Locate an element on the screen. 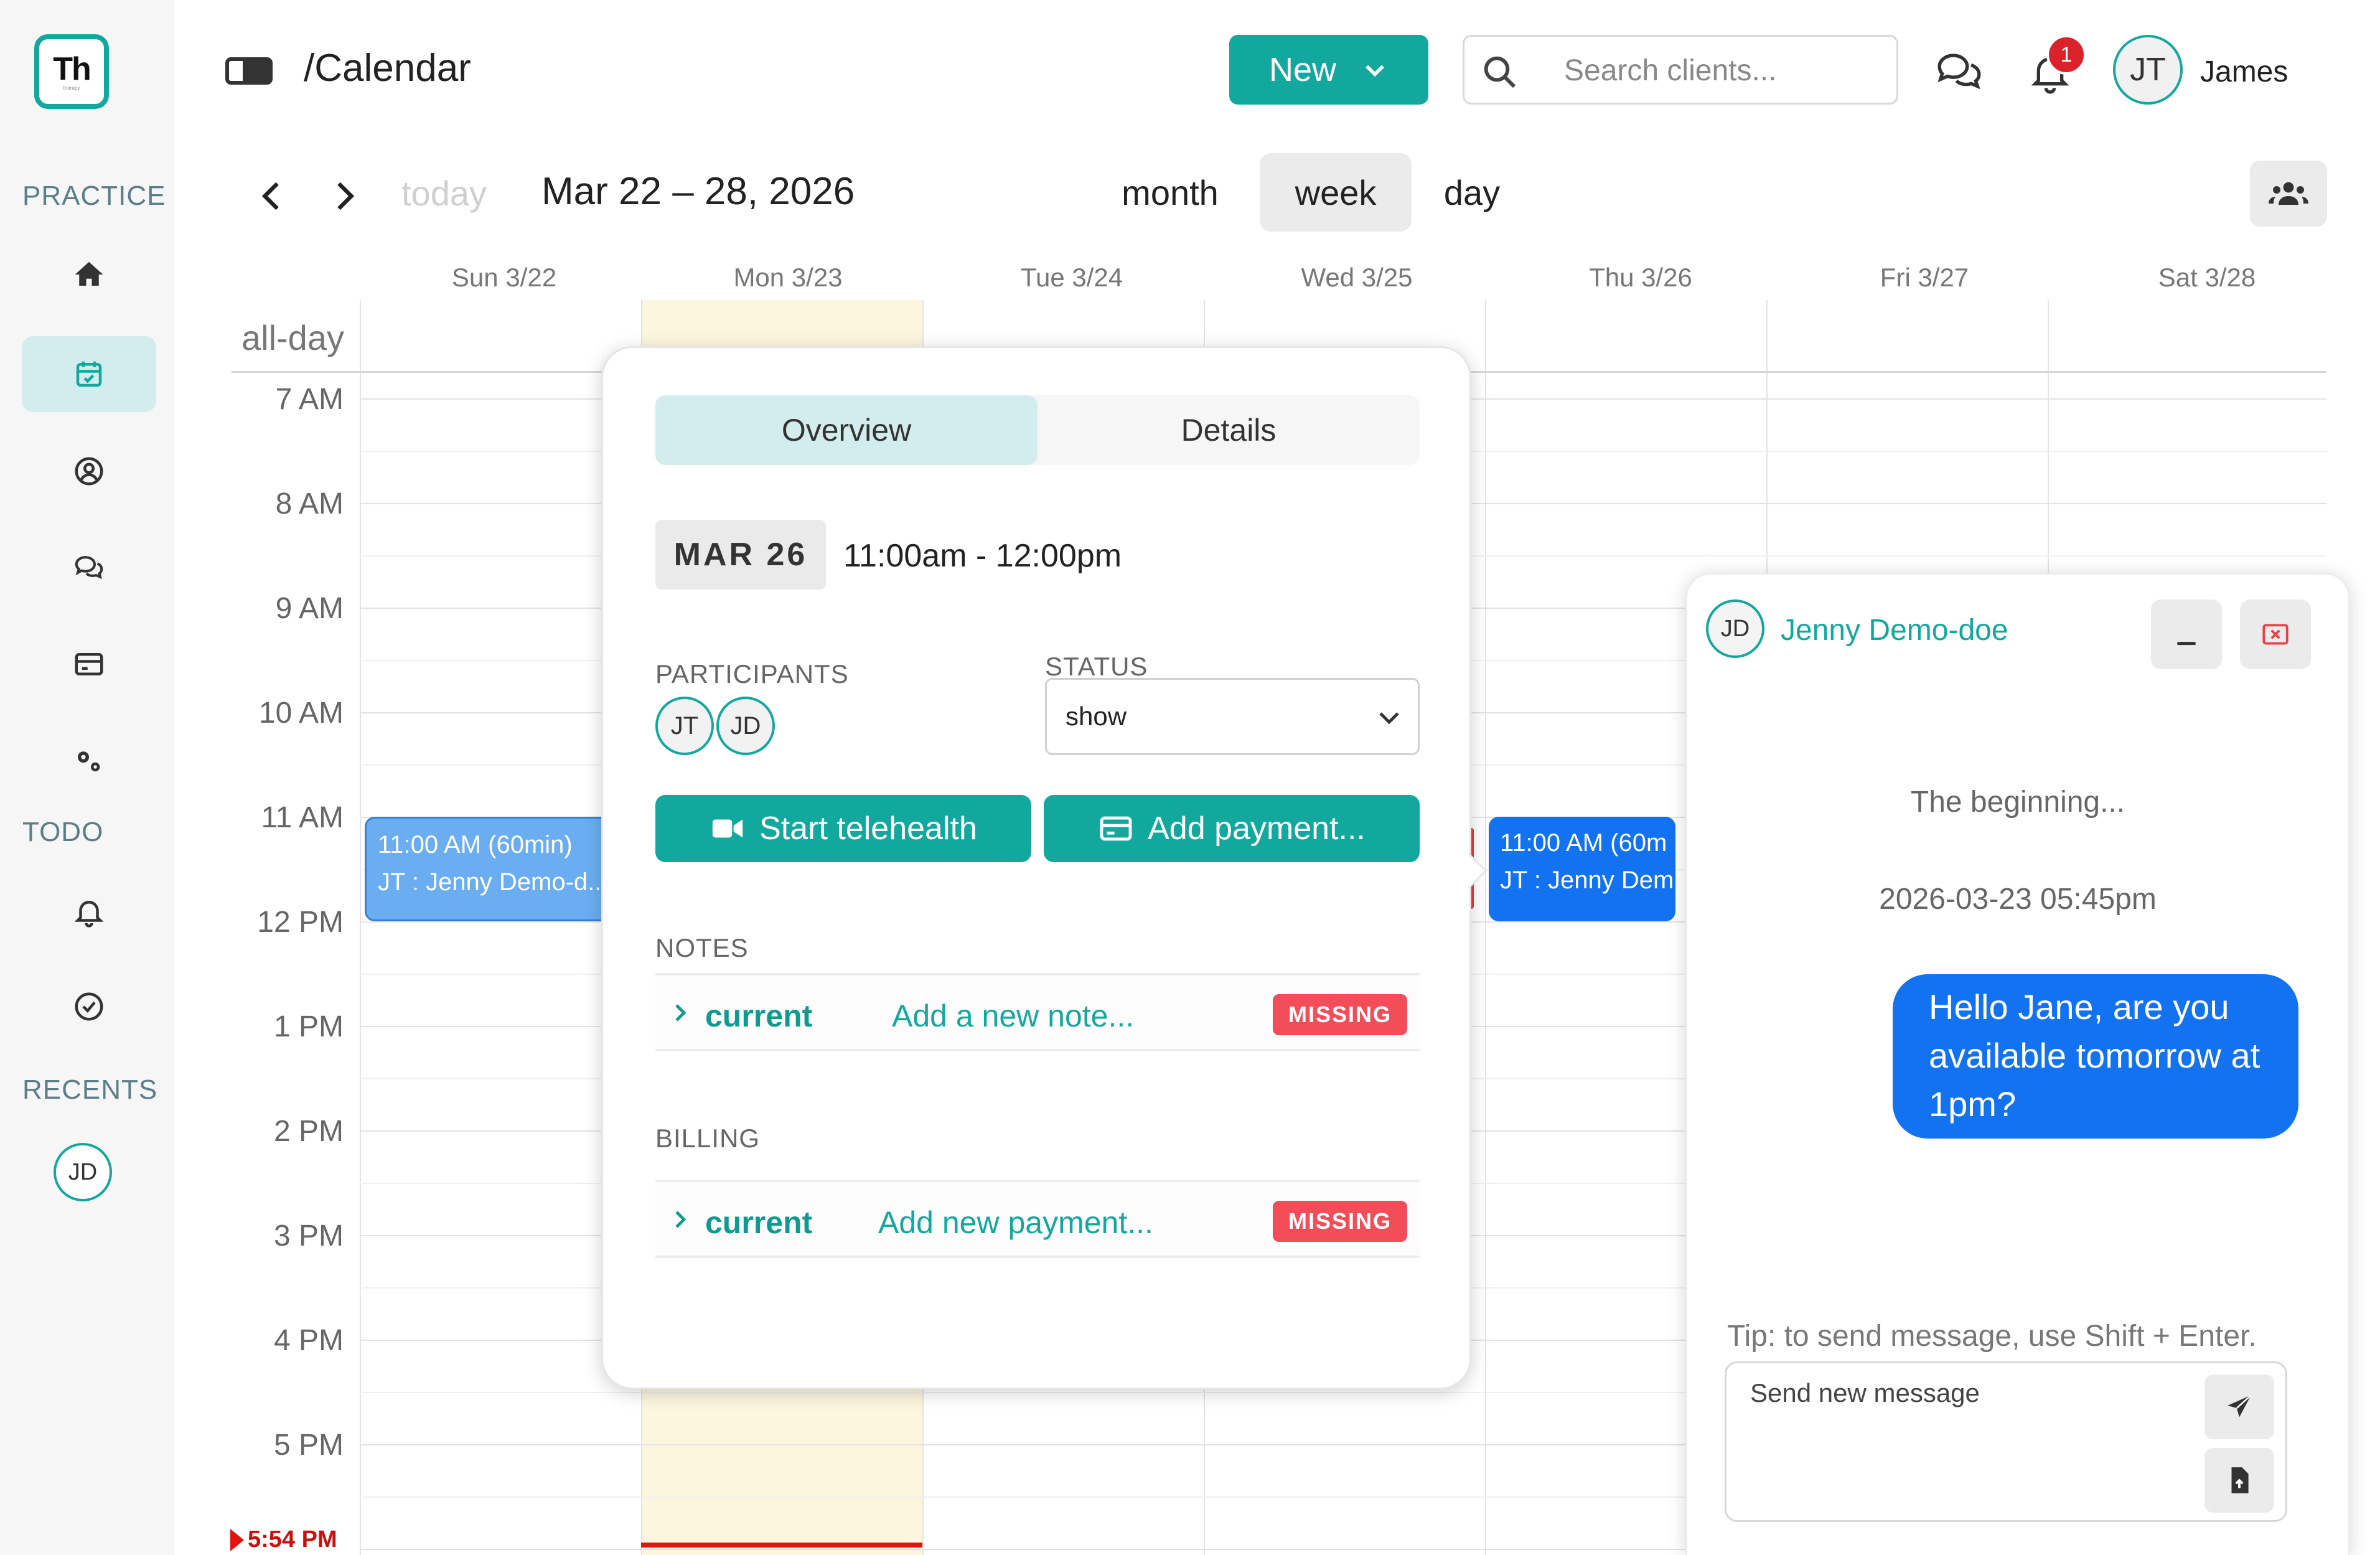  section-recents: RECENTS is located at coordinates (90, 1089).